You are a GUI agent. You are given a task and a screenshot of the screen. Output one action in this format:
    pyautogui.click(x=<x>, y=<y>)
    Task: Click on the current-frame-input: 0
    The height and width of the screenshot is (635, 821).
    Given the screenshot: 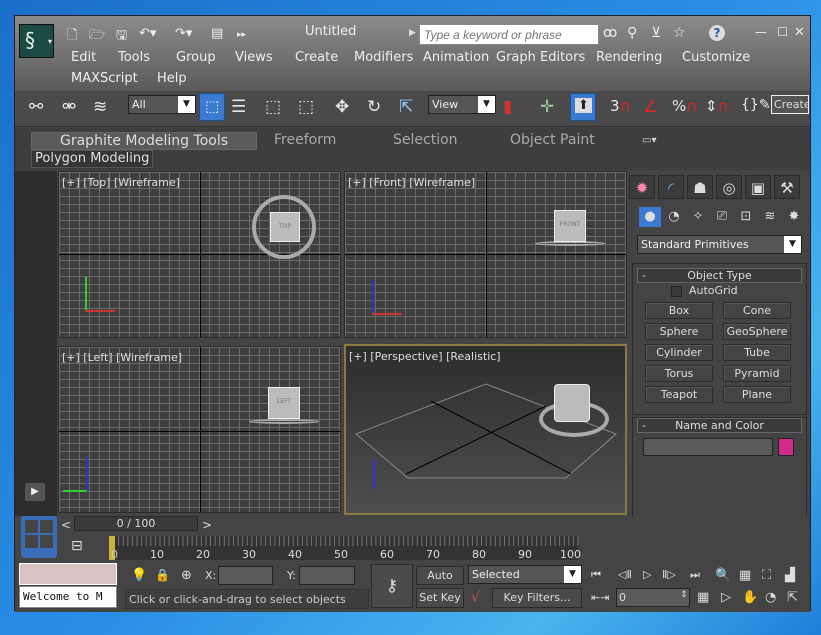 What is the action you would take?
    pyautogui.click(x=653, y=597)
    